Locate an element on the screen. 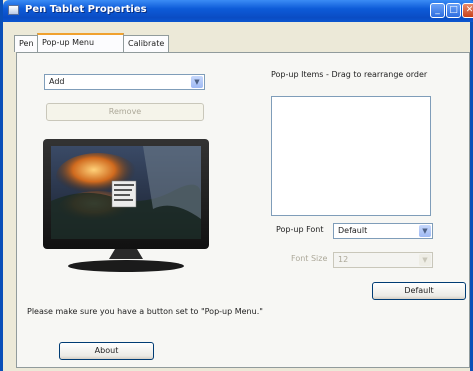 This screenshot has width=473, height=371. popup-font-select: Default ▼ is located at coordinates (383, 231).